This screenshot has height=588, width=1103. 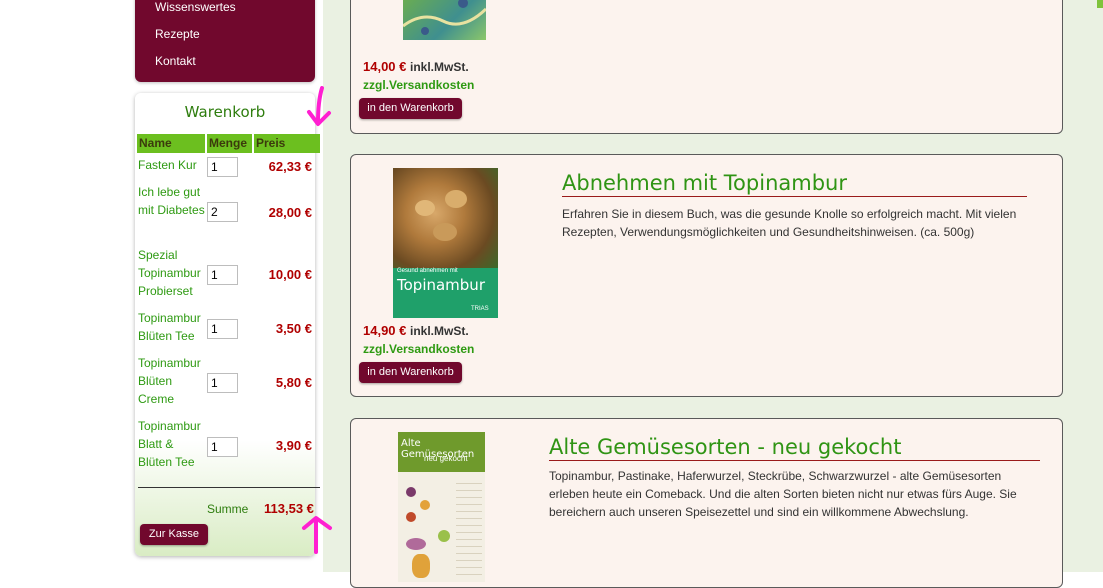 What do you see at coordinates (794, 448) in the screenshot?
I see `product-title: Alte Gemüsesorten - neu gekocht` at bounding box center [794, 448].